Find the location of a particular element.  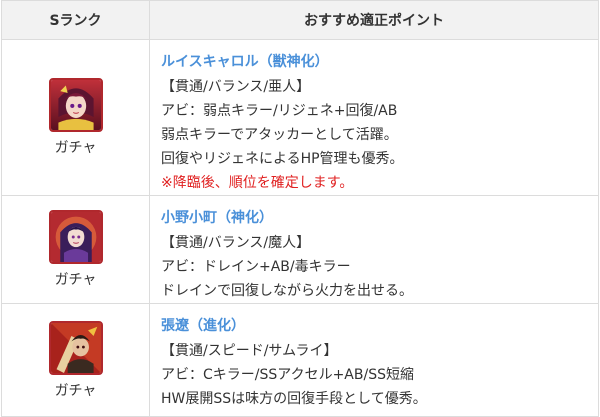

zhang-liao-portrait-icon is located at coordinates (75, 347).